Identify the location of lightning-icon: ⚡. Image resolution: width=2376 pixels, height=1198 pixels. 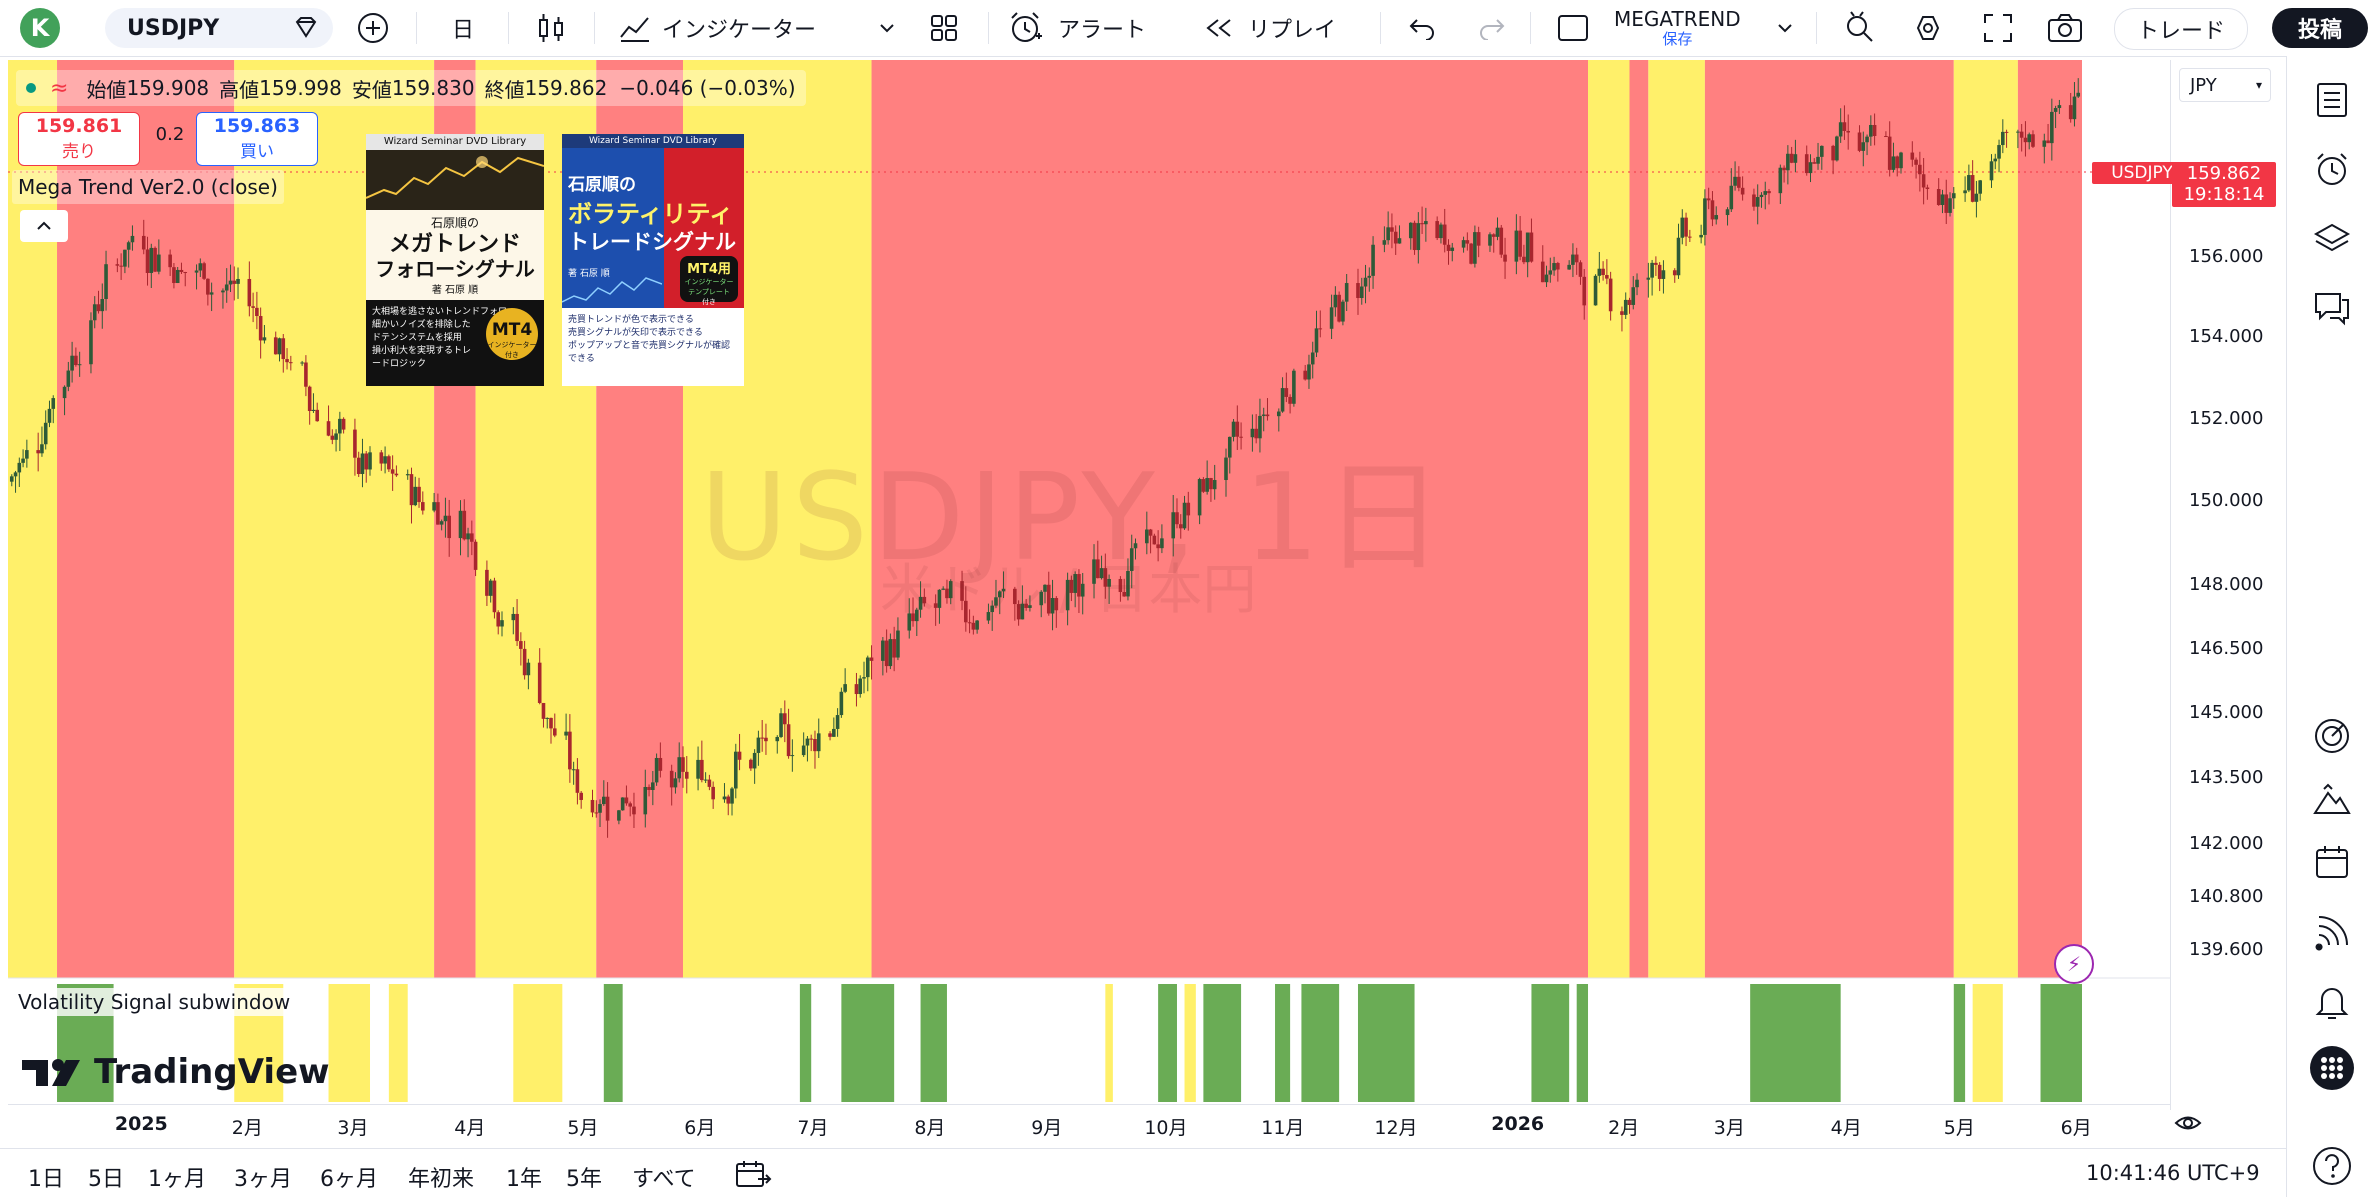
(2074, 964).